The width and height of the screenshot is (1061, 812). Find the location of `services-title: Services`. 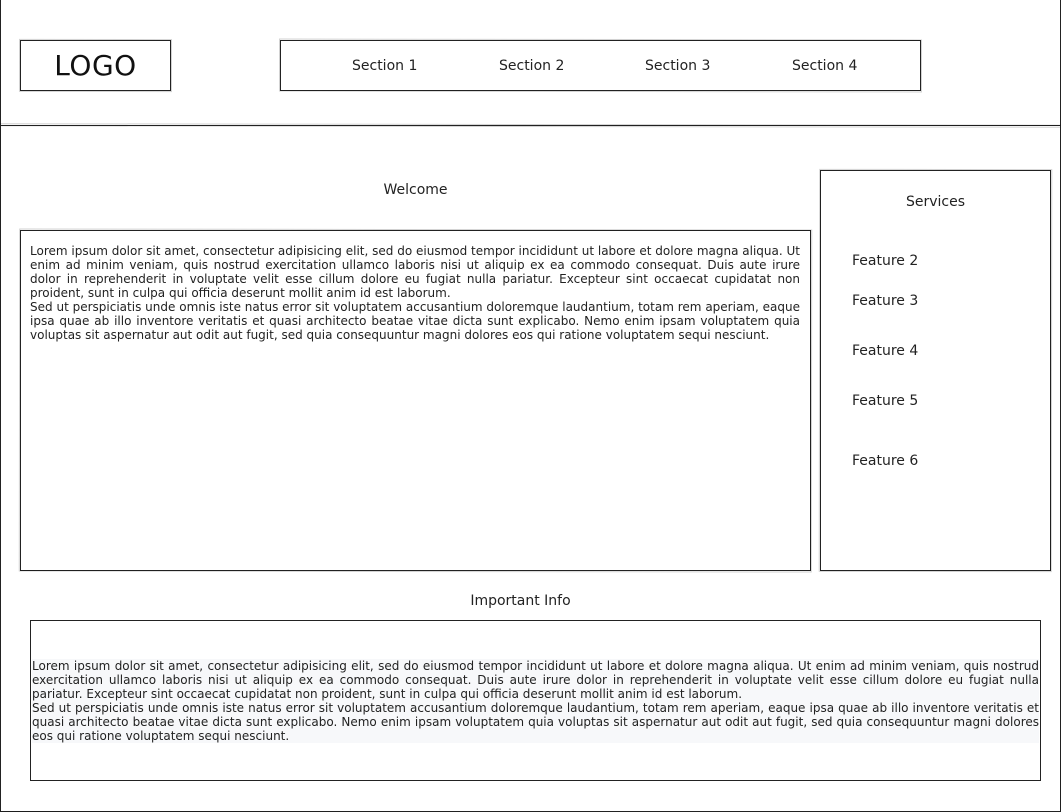

services-title: Services is located at coordinates (935, 202).